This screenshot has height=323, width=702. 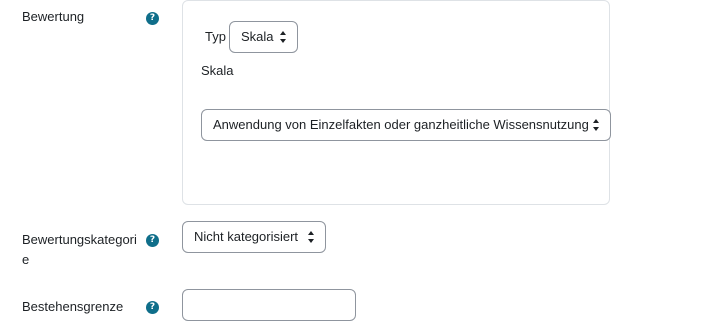 What do you see at coordinates (79, 250) in the screenshot?
I see `grade-category-label: Bewertungskategori e` at bounding box center [79, 250].